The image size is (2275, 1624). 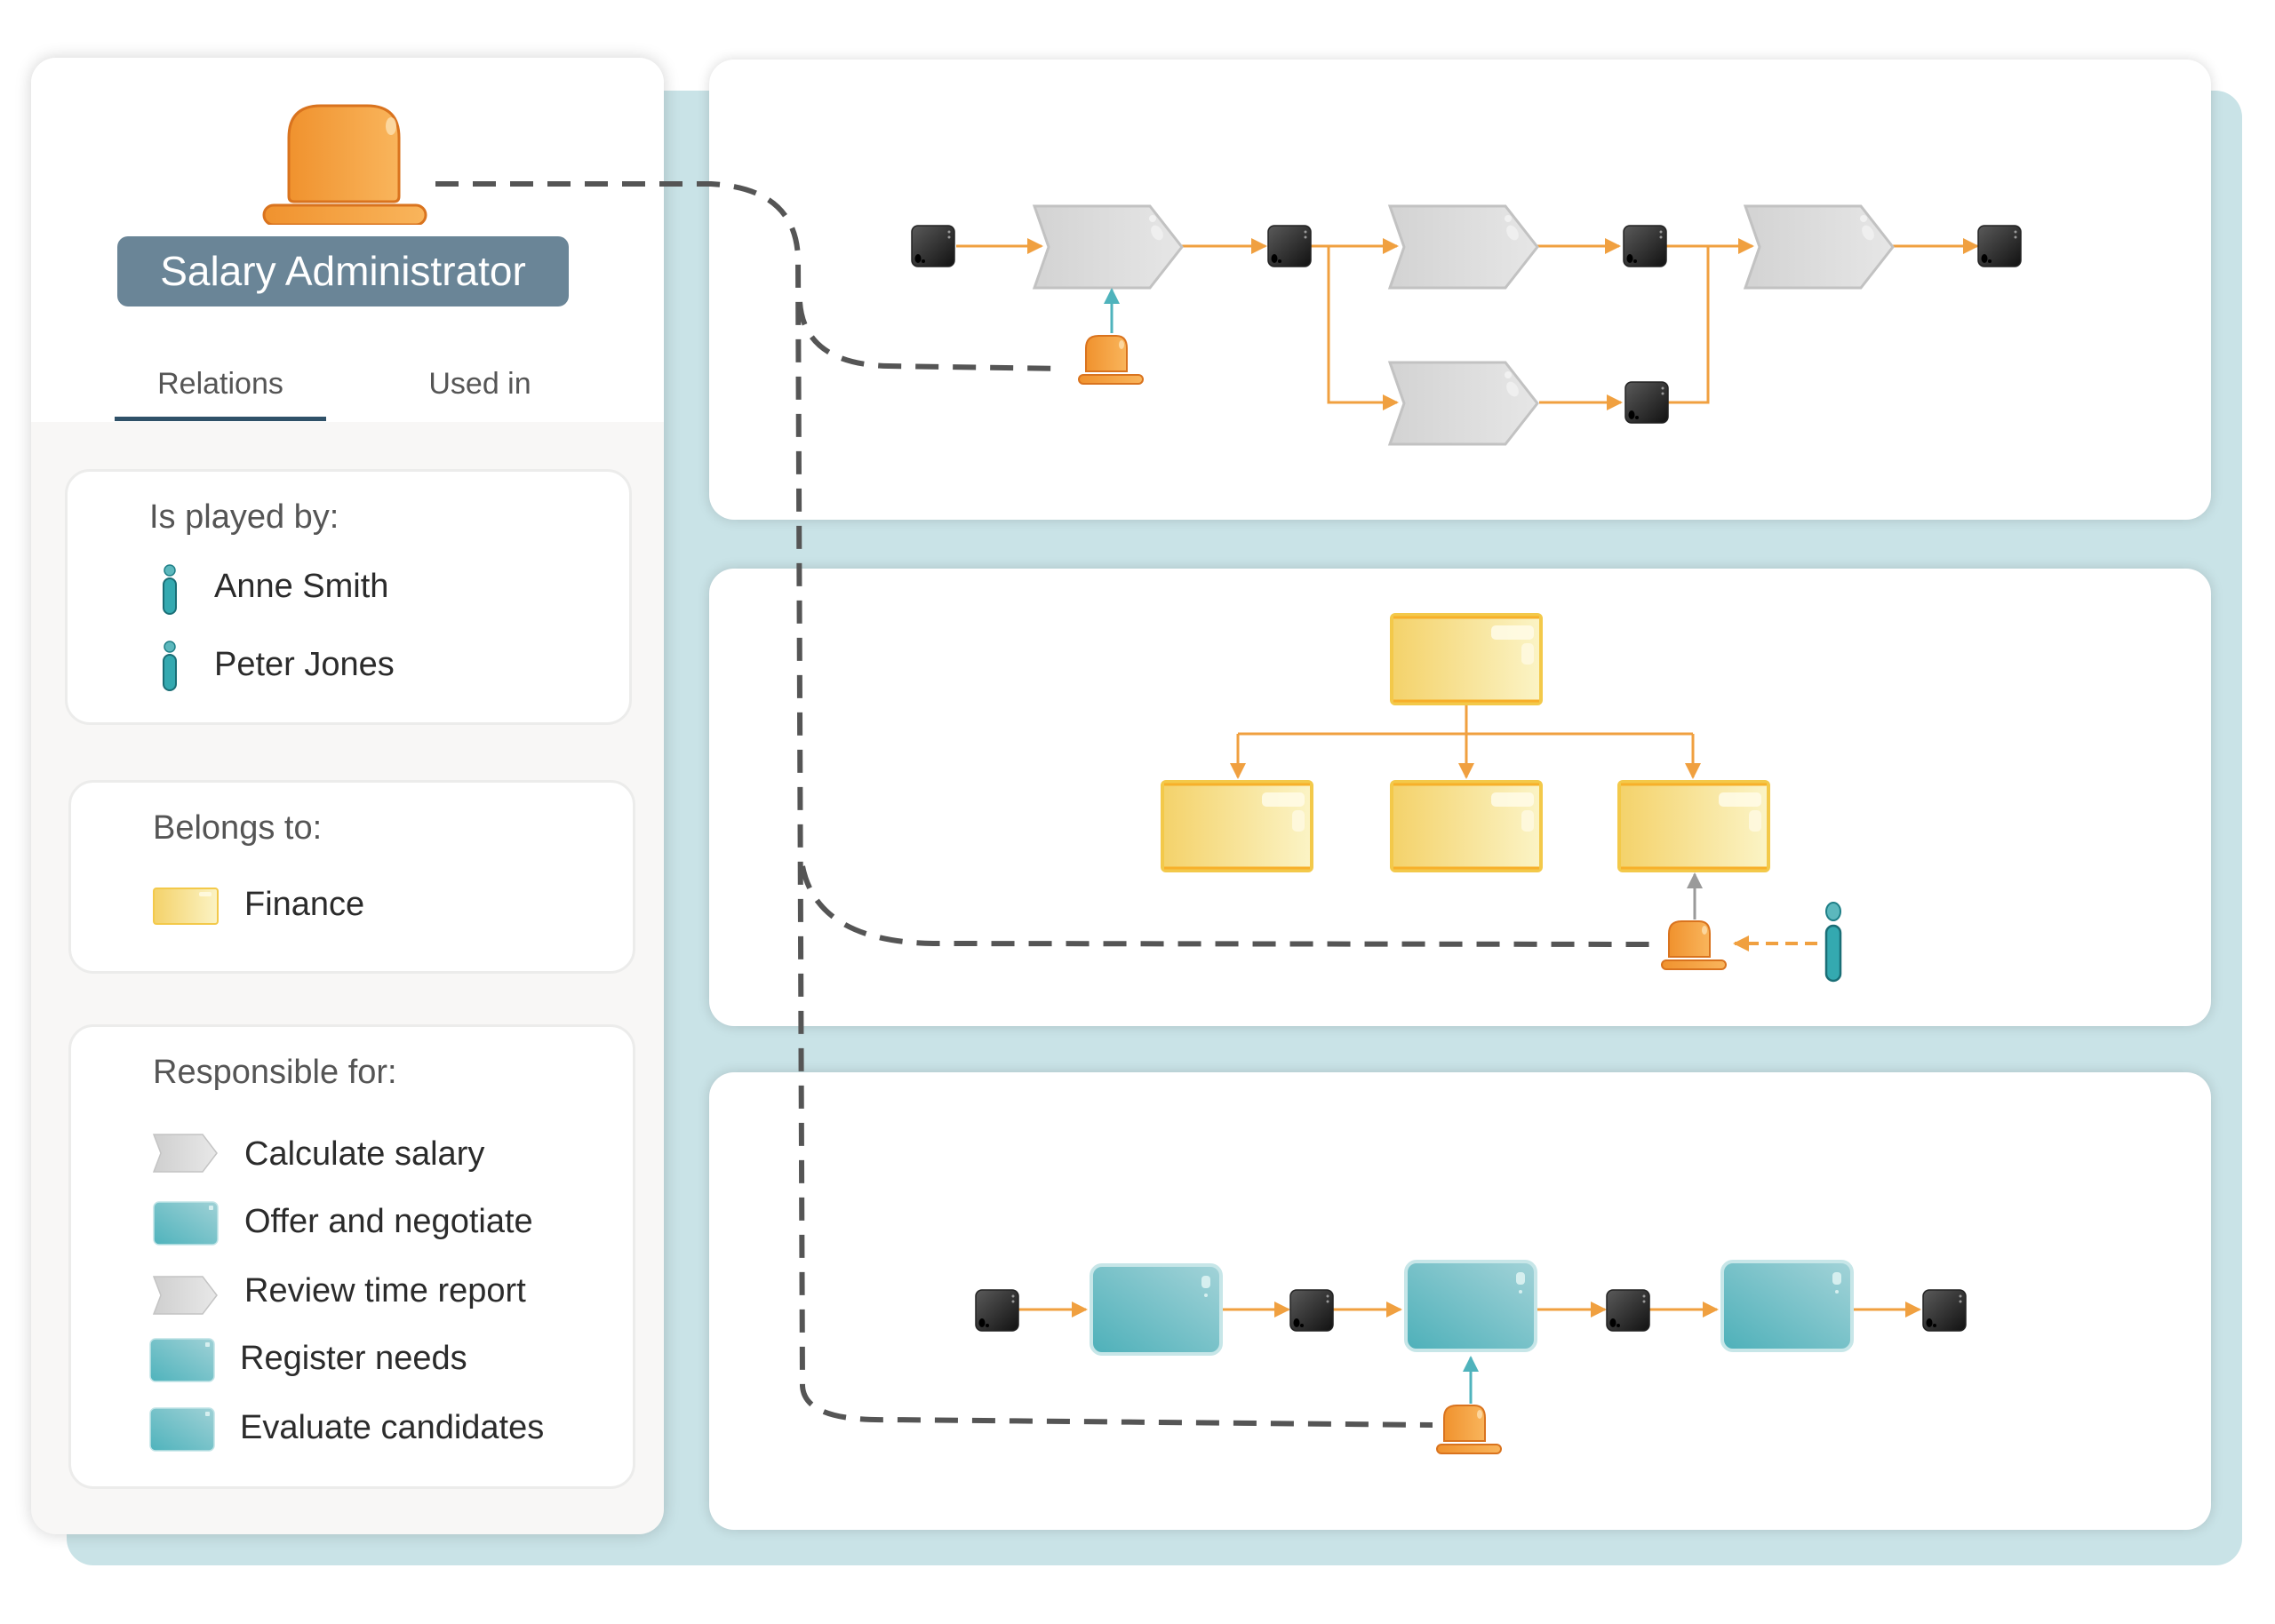 What do you see at coordinates (275, 1072) in the screenshot?
I see `responsible-for-title: Responsible for:` at bounding box center [275, 1072].